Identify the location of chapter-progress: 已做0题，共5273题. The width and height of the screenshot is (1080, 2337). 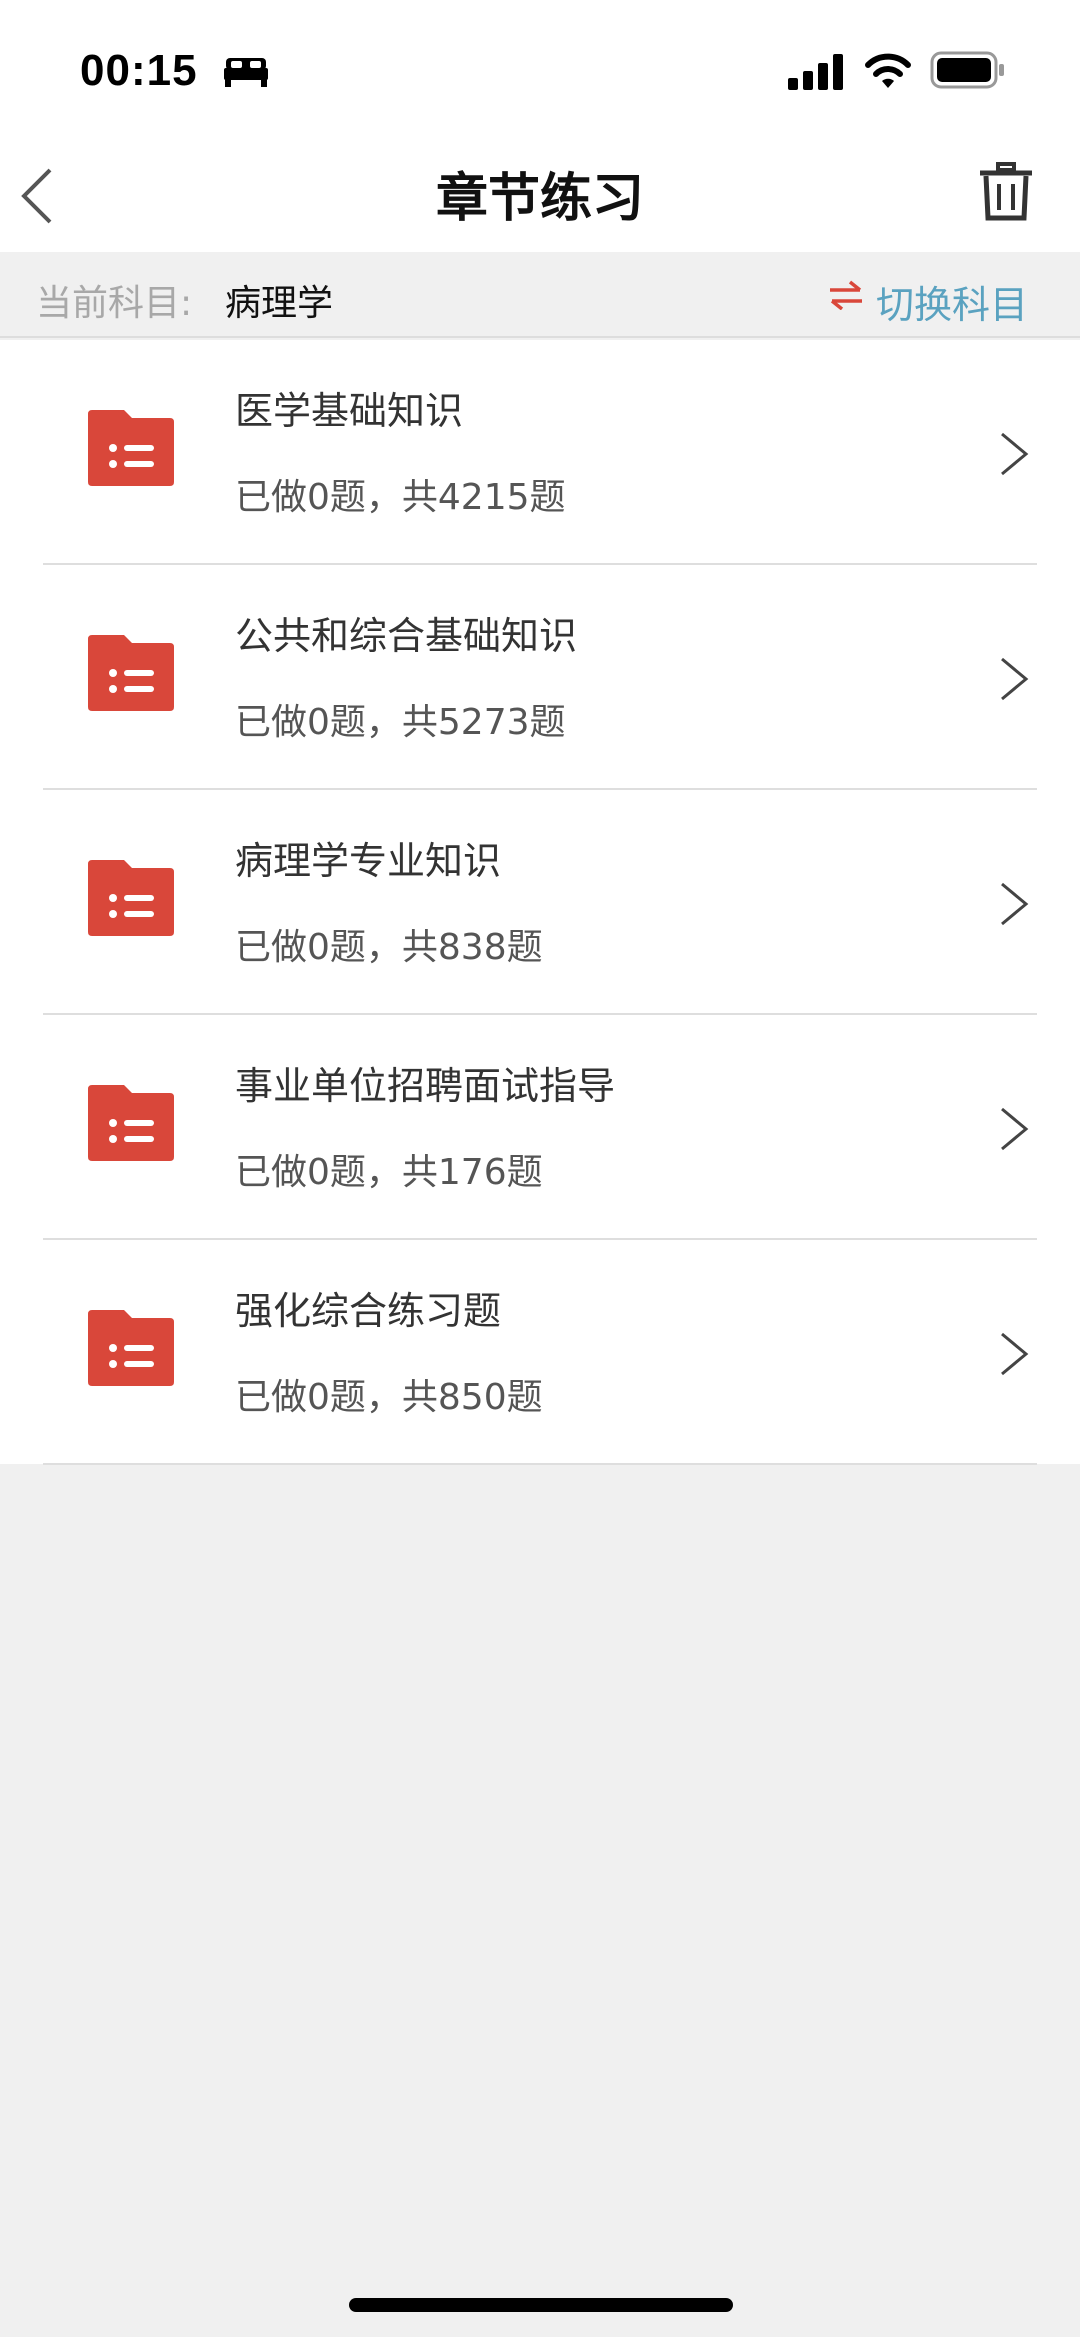
(400, 722).